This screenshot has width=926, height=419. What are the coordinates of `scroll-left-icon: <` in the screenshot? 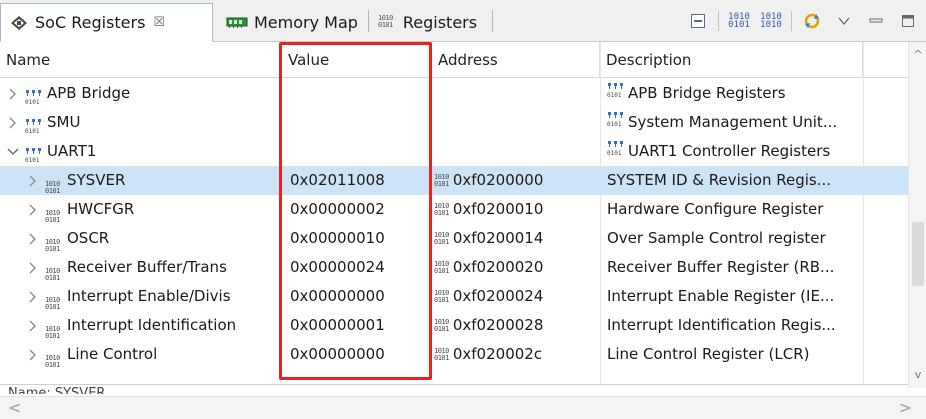 It's located at (14, 408).